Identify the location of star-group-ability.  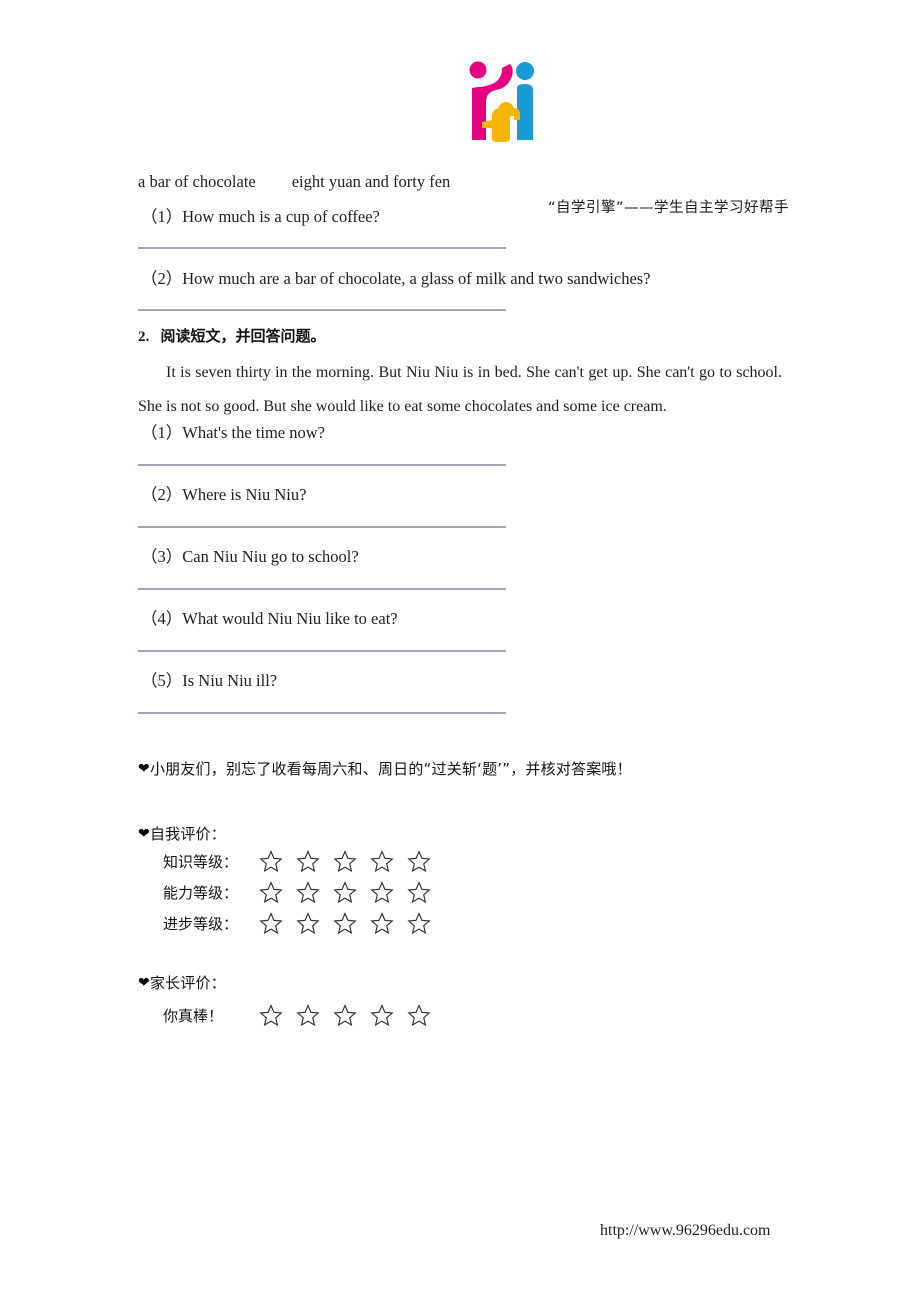
(351, 892).